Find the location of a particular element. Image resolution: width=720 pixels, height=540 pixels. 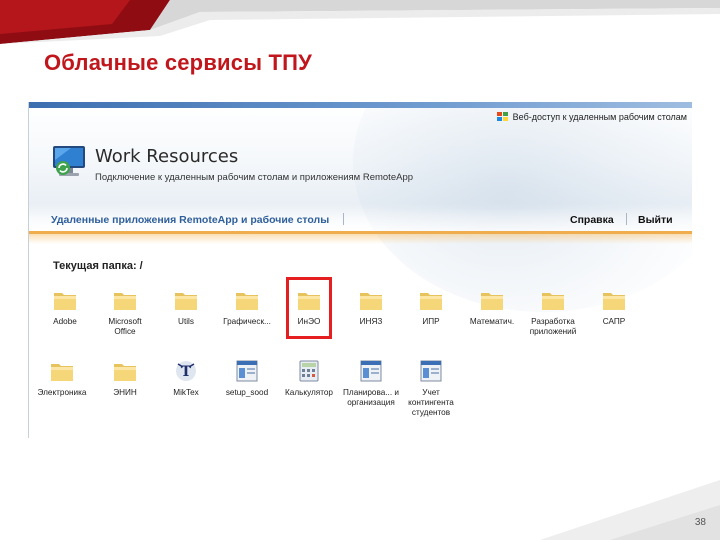

item-label: Планирова... и организация is located at coordinates (371, 397).